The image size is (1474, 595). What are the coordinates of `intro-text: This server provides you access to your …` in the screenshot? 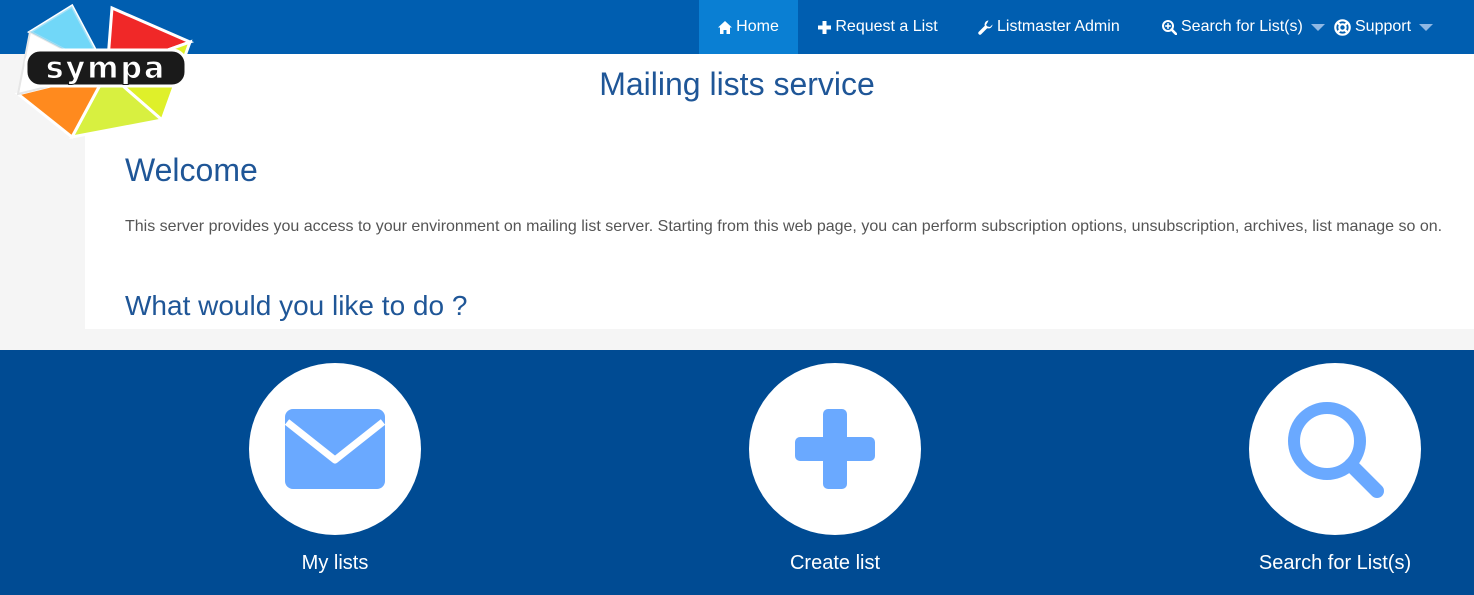 It's located at (784, 226).